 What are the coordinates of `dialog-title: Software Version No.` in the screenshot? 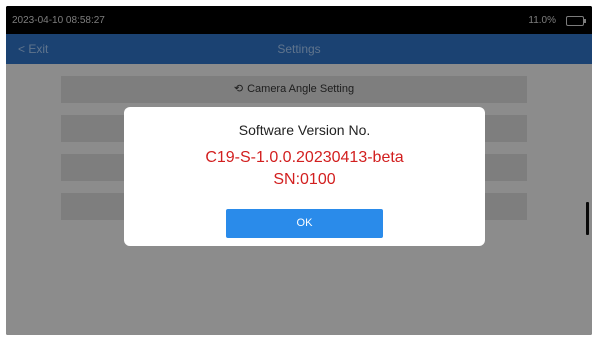 It's located at (304, 130).